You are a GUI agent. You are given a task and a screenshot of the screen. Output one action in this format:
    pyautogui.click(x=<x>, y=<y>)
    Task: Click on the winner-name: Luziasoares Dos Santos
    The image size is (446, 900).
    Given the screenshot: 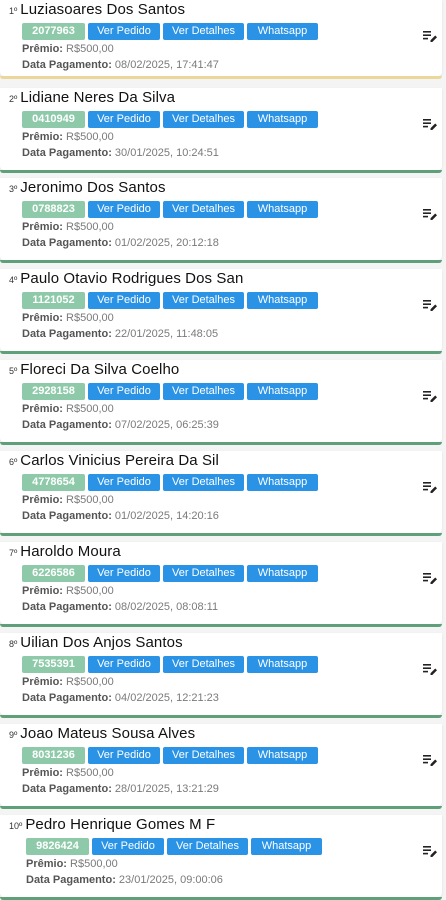 What is the action you would take?
    pyautogui.click(x=103, y=9)
    